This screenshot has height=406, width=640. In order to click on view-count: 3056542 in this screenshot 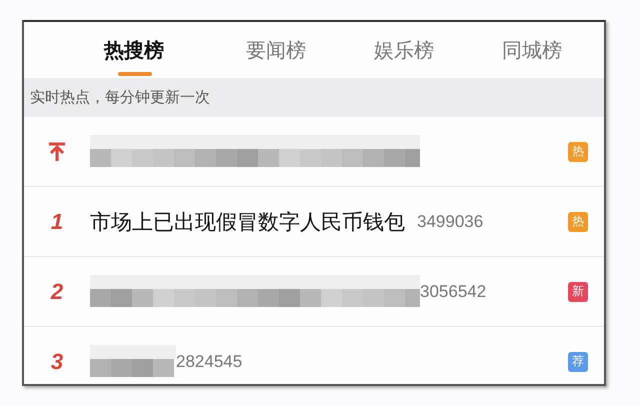, I will do `click(453, 292)`.